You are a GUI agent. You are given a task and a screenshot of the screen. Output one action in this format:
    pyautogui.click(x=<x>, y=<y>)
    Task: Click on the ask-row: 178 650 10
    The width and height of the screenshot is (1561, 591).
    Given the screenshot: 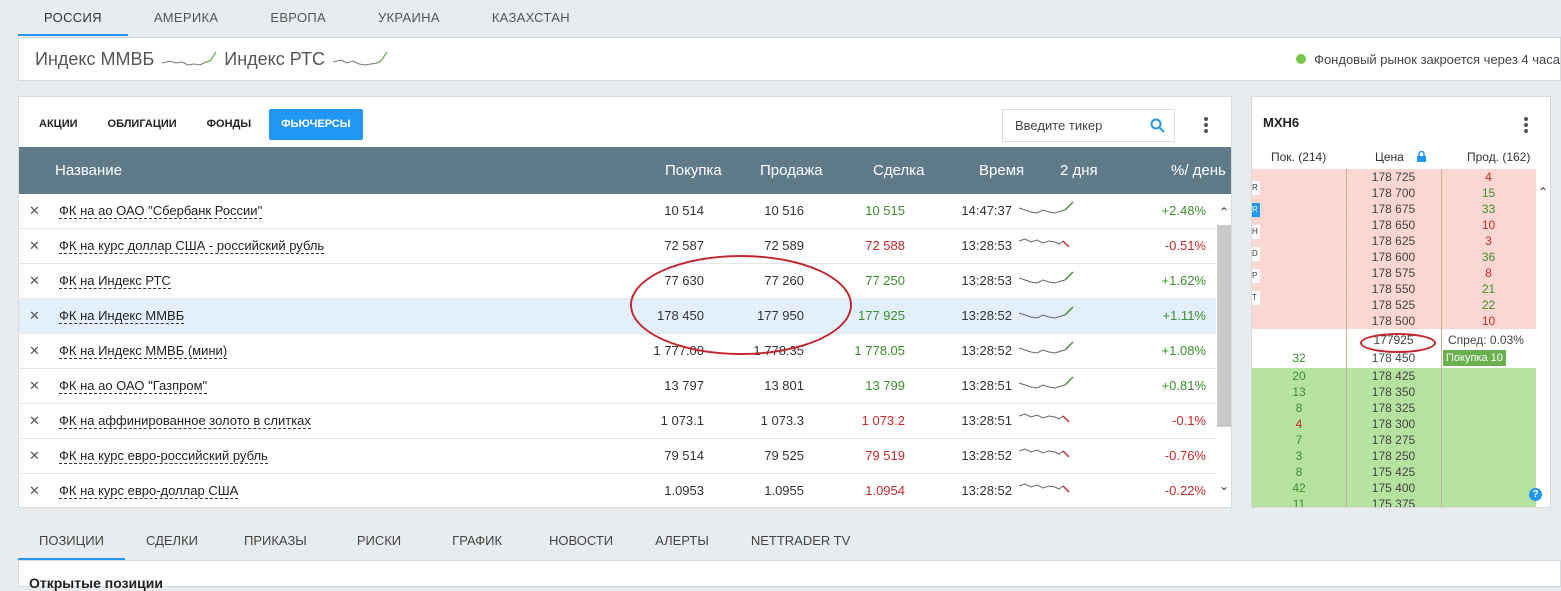 What is the action you would take?
    pyautogui.click(x=1394, y=225)
    